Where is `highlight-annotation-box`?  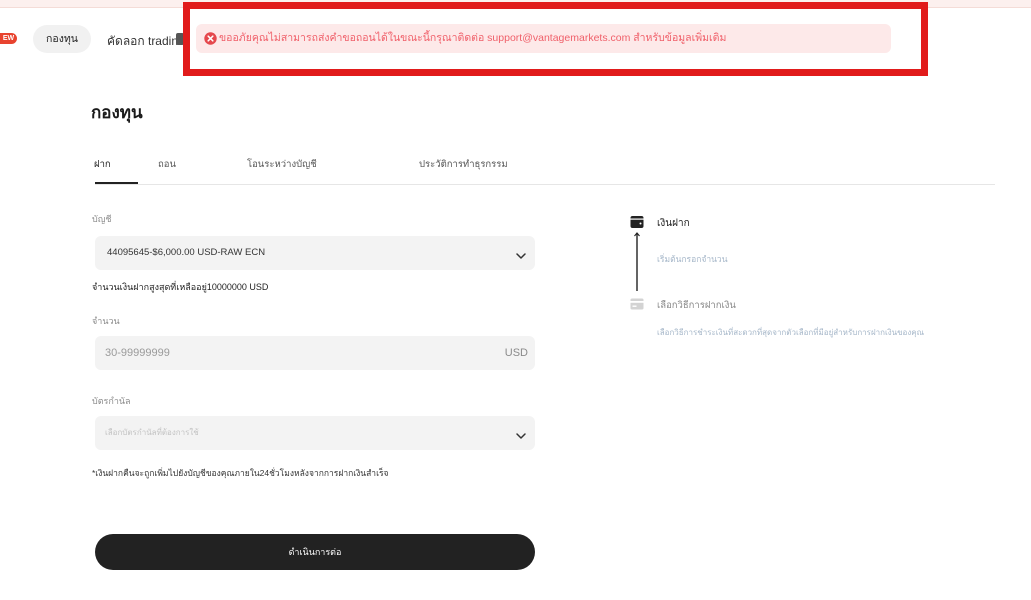
highlight-annotation-box is located at coordinates (555, 39).